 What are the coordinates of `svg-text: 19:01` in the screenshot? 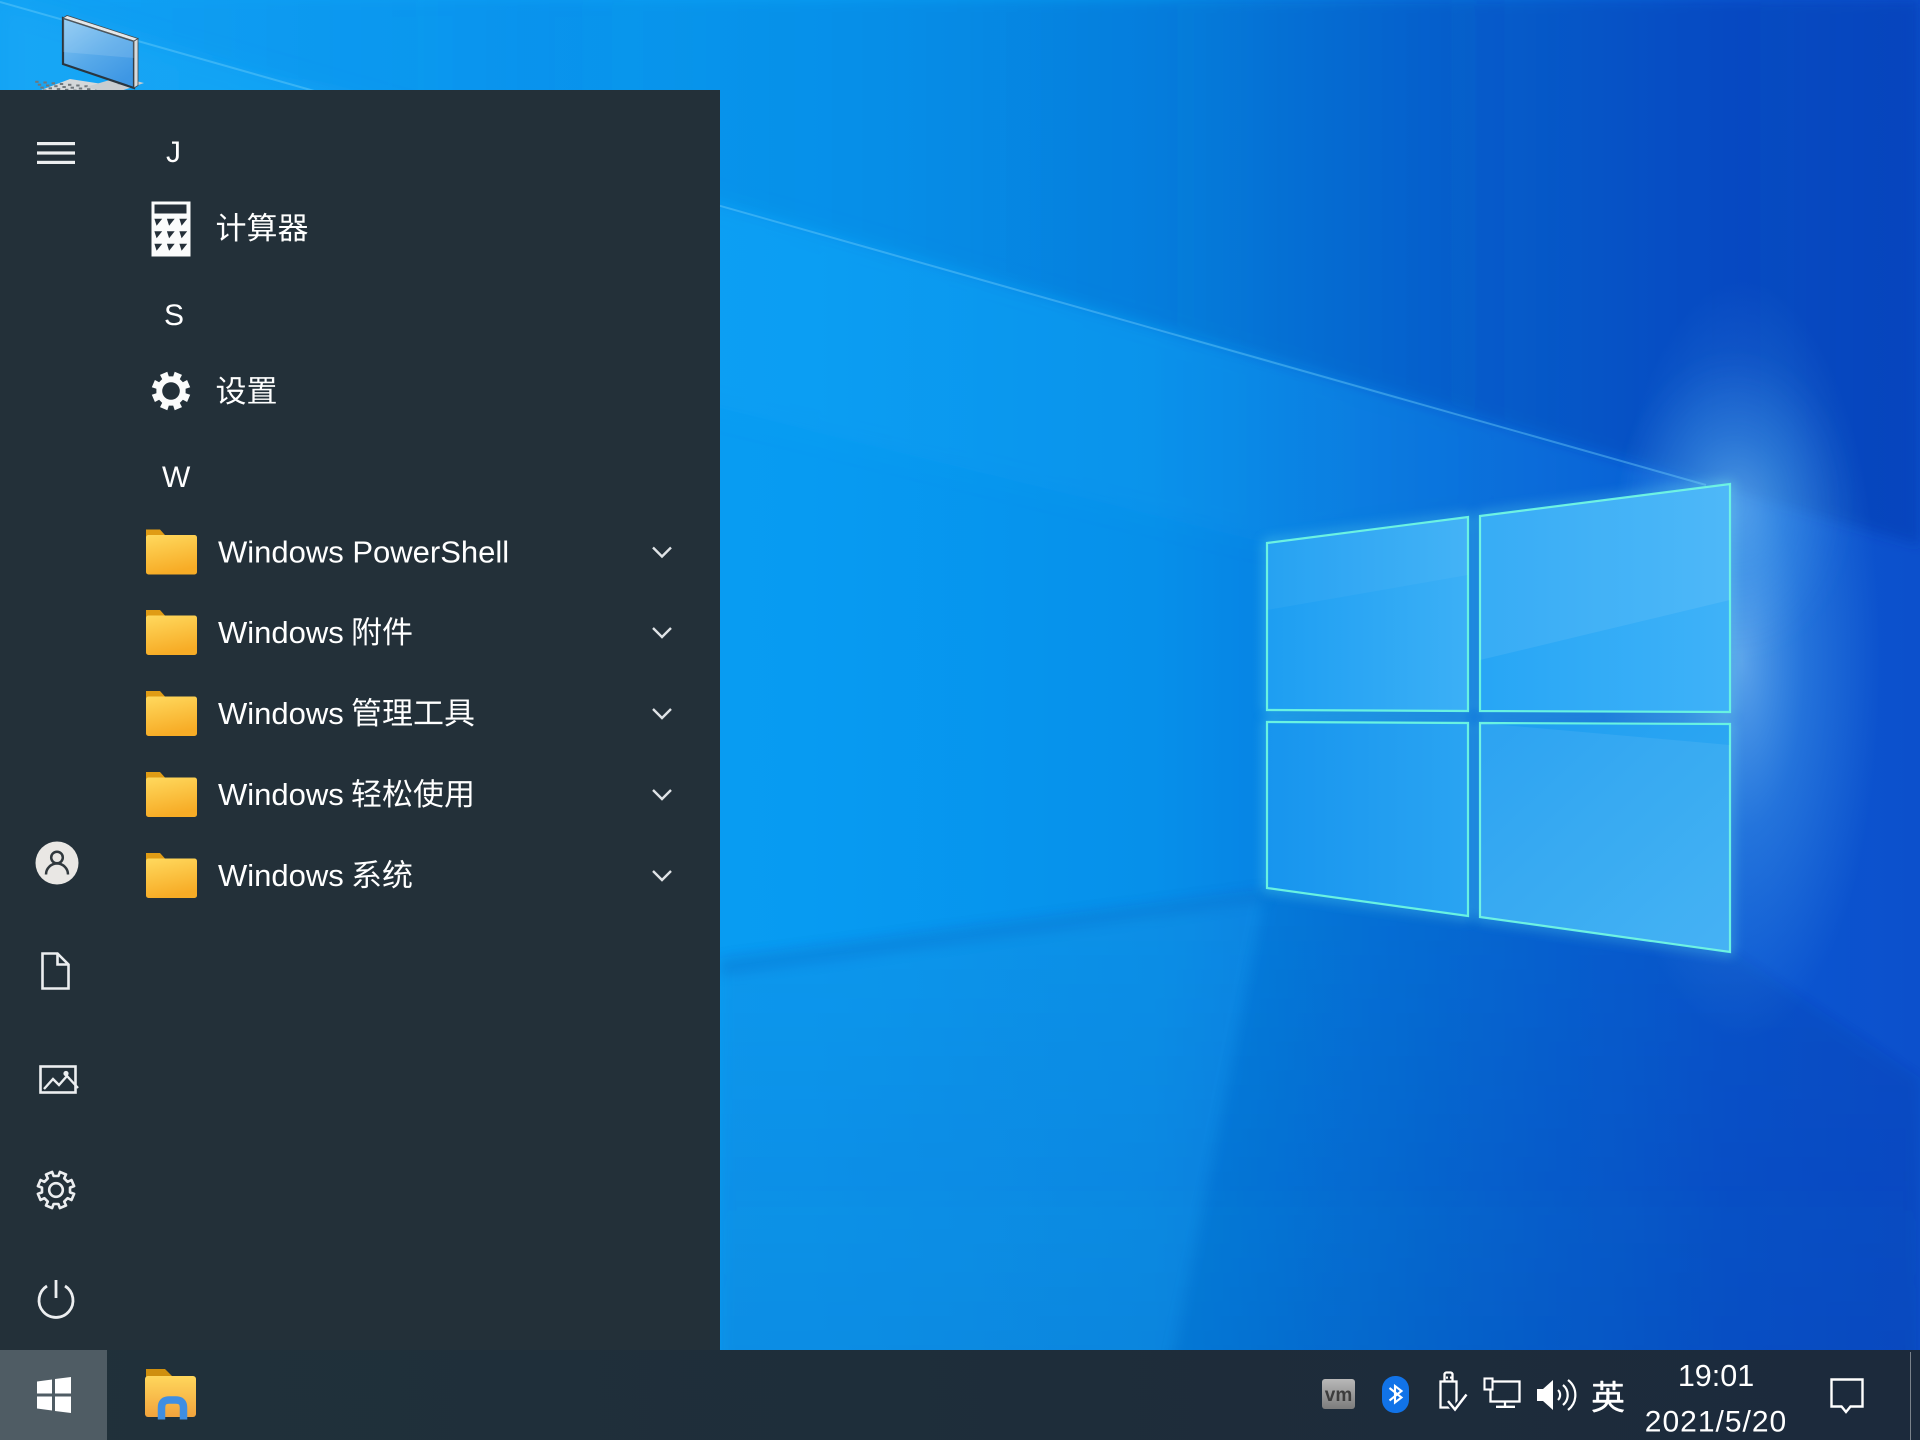 It's located at (1716, 1376).